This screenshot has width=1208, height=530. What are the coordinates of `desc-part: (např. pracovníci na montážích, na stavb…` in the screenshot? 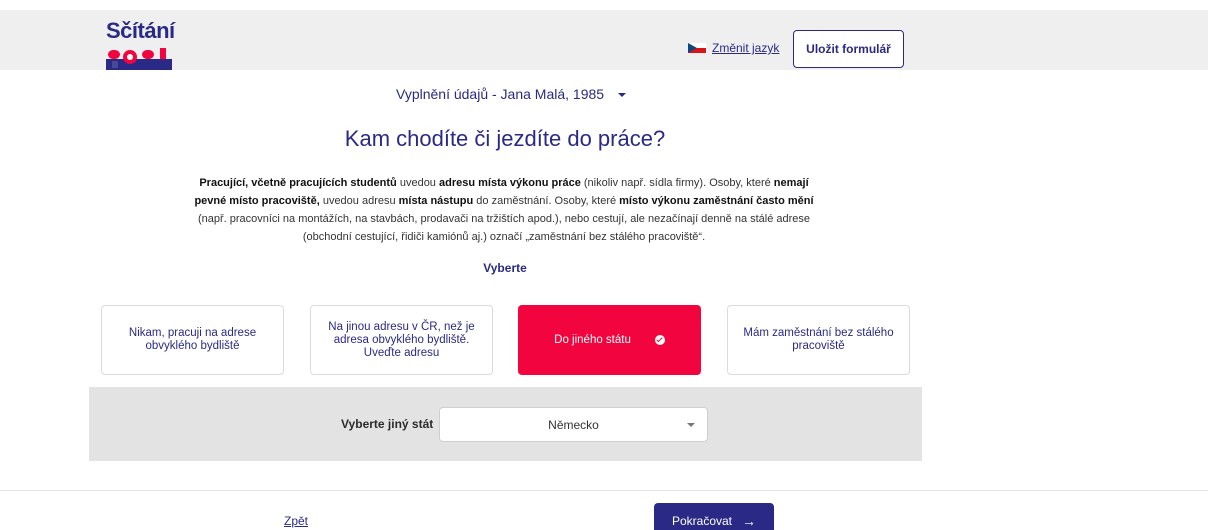 It's located at (504, 228).